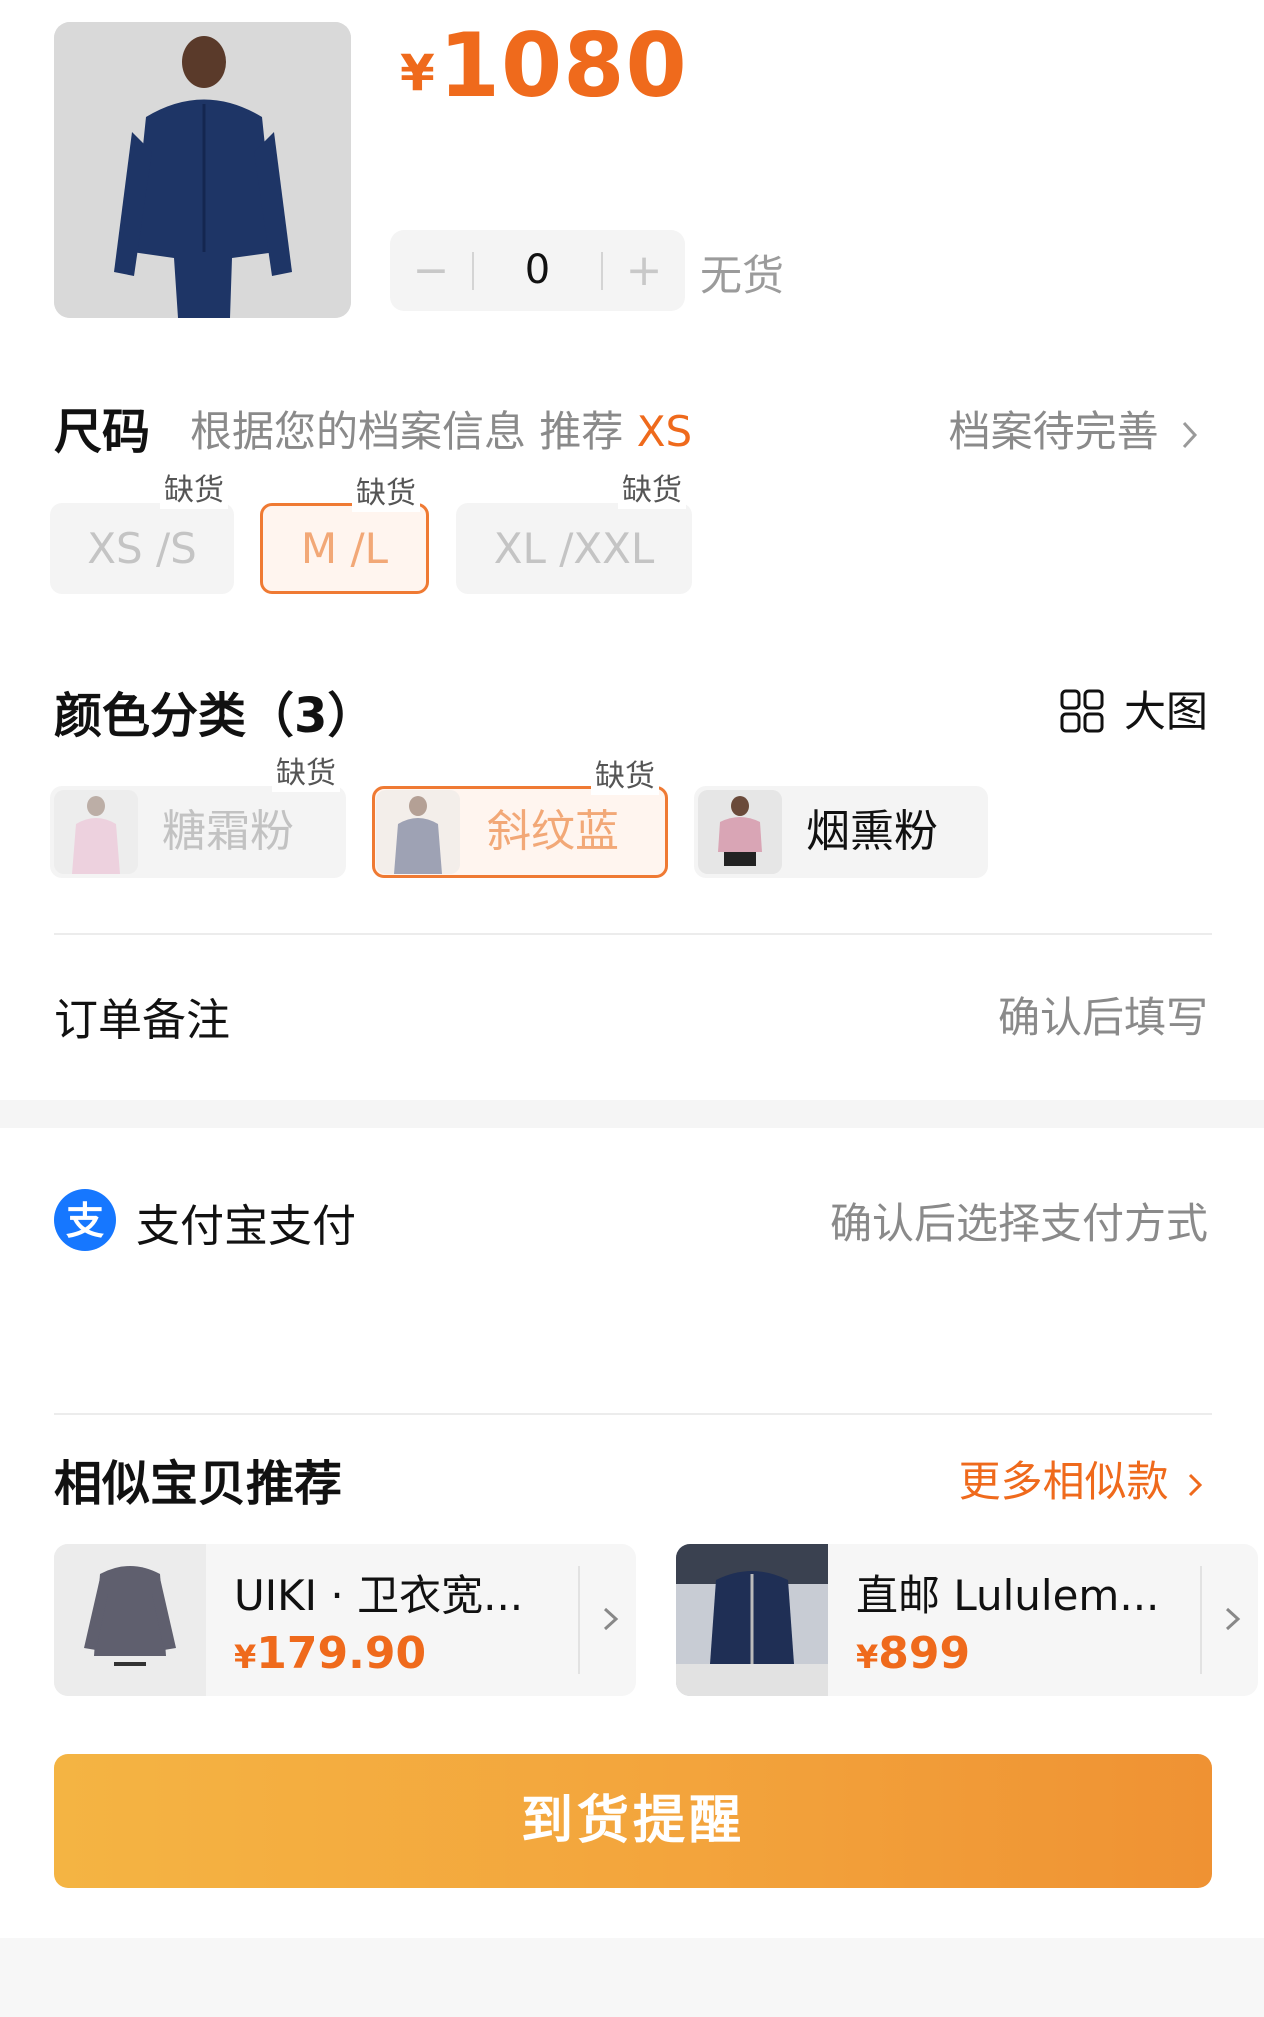  Describe the element at coordinates (228, 831) in the screenshot. I see `color-option-label: 糖霜粉` at that location.